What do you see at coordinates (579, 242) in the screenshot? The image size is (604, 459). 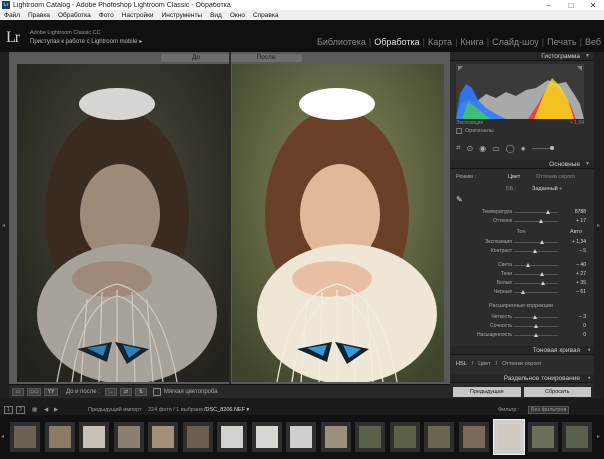 I see `tone-slider-value: + 1,34` at bounding box center [579, 242].